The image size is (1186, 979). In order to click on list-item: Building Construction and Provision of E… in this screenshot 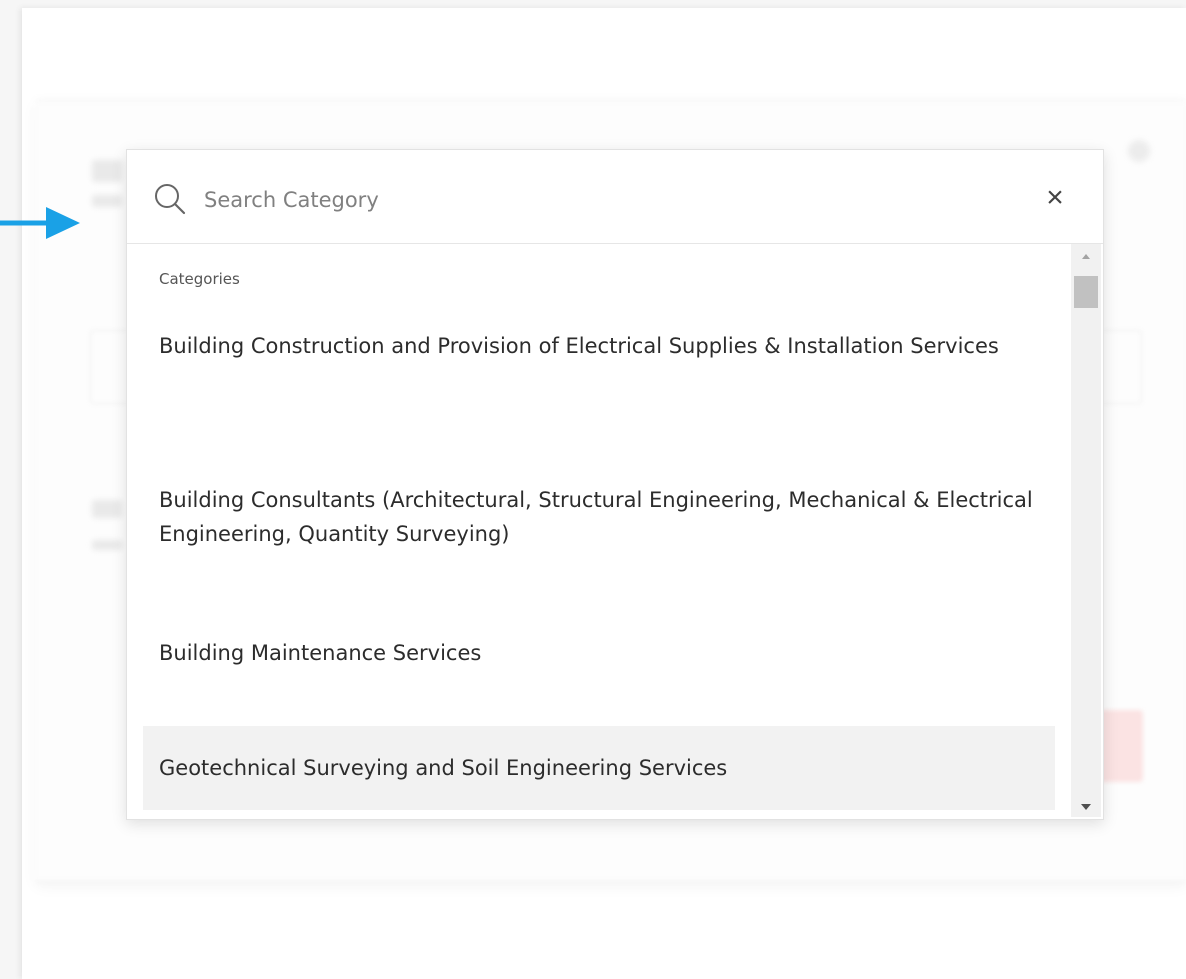, I will do `click(599, 346)`.